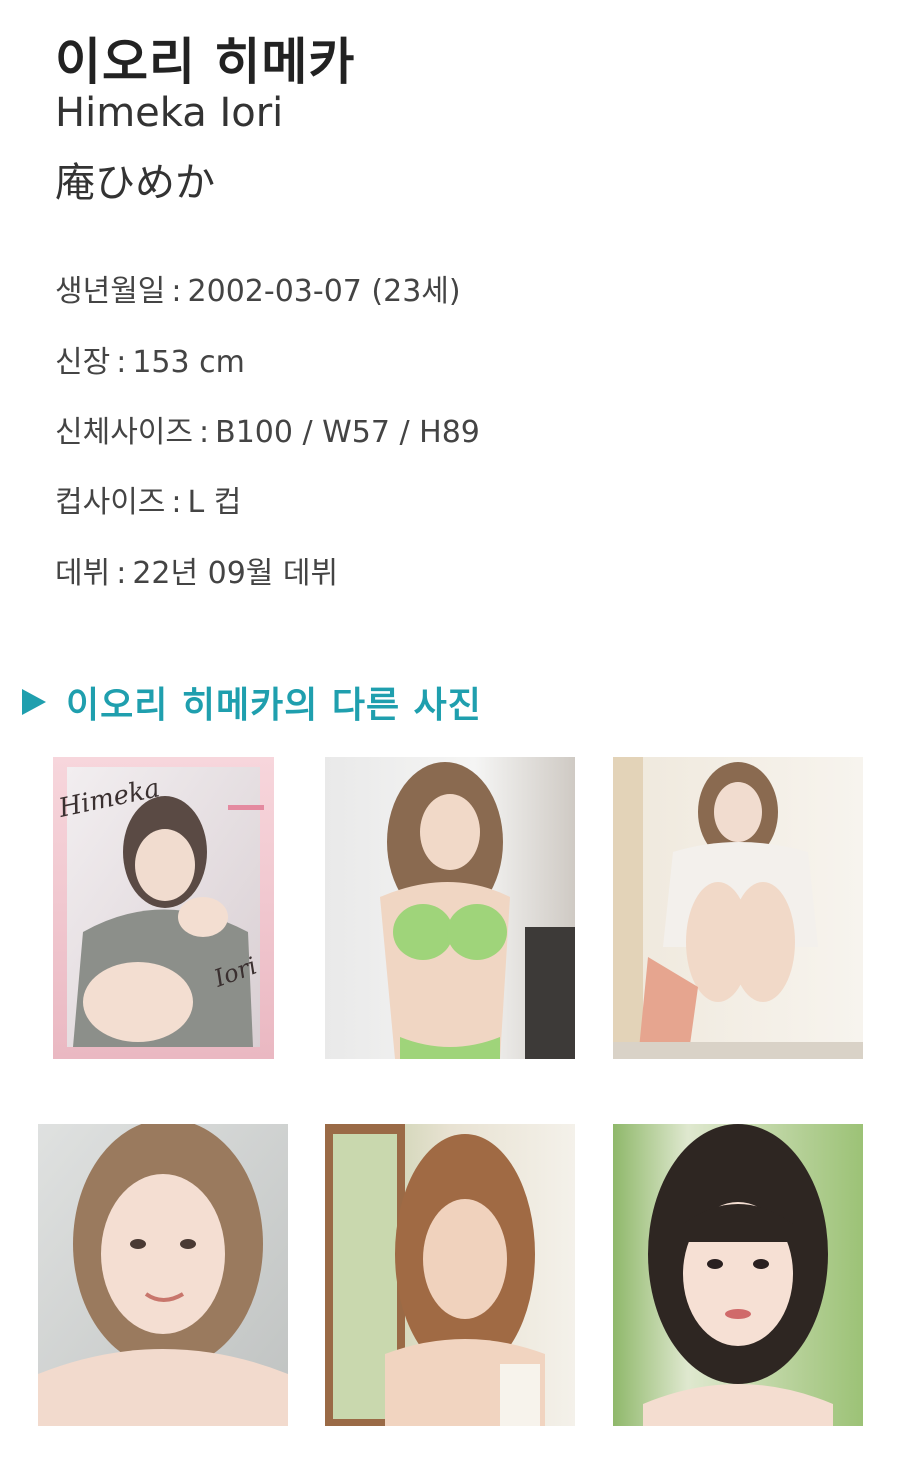 The height and width of the screenshot is (1466, 900). I want to click on info-row-body-size: 신체사이즈: B100 / W57 / H89, so click(267, 432).